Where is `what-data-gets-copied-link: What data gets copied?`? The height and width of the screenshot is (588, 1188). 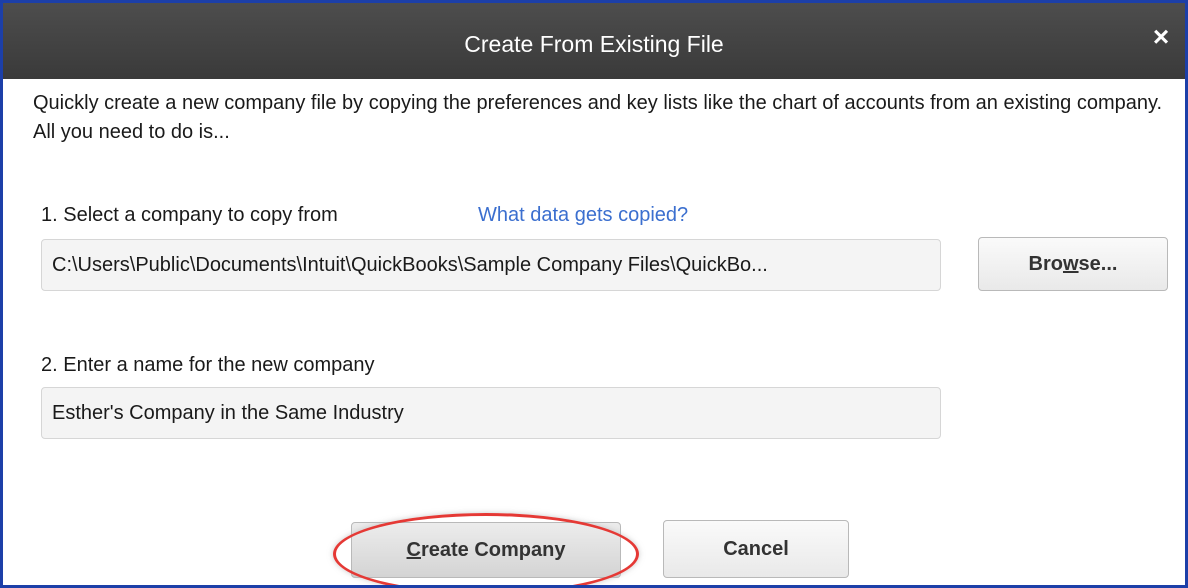 what-data-gets-copied-link: What data gets copied? is located at coordinates (583, 215).